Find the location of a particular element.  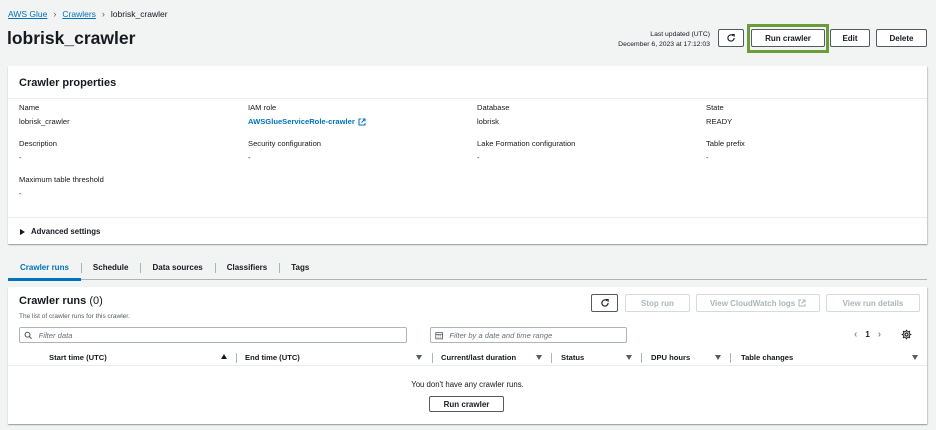

filter-data-input is located at coordinates (222, 335).